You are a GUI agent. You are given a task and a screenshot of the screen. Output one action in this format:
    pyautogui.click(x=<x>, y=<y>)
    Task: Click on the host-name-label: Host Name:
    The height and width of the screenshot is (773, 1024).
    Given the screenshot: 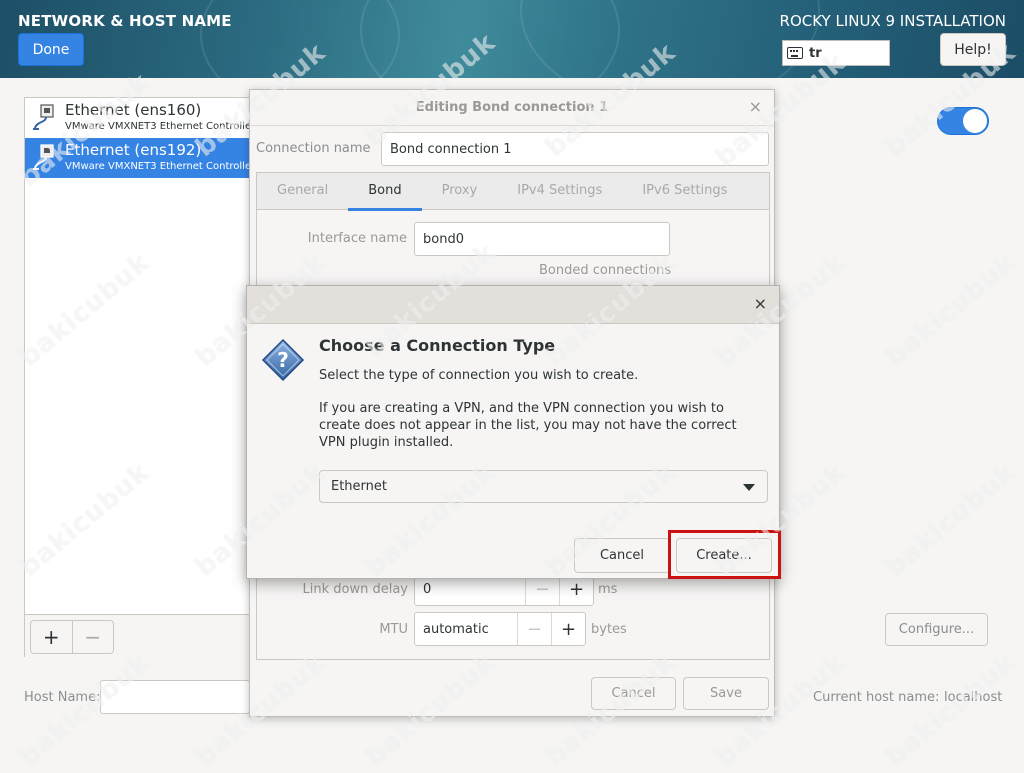 What is the action you would take?
    pyautogui.click(x=62, y=697)
    